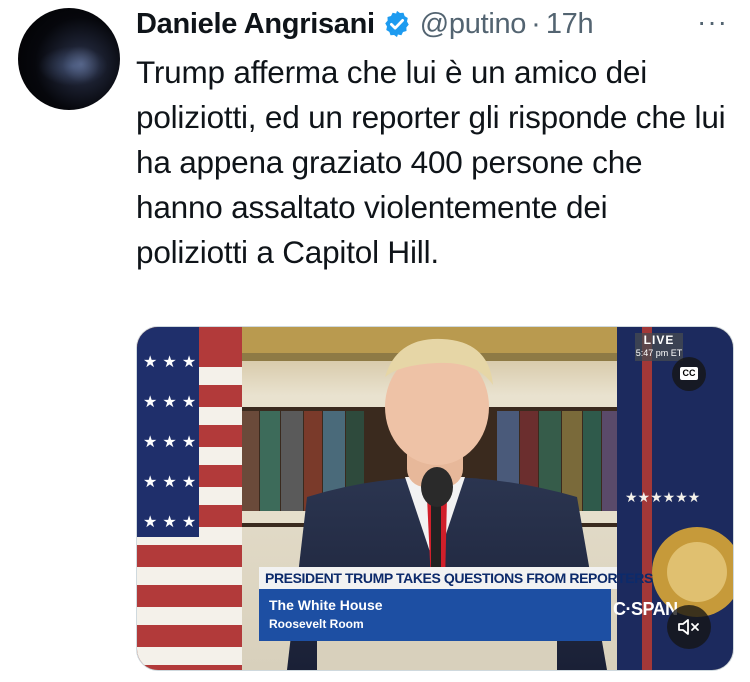 The image size is (750, 682). I want to click on video-location-title: The White House, so click(326, 605).